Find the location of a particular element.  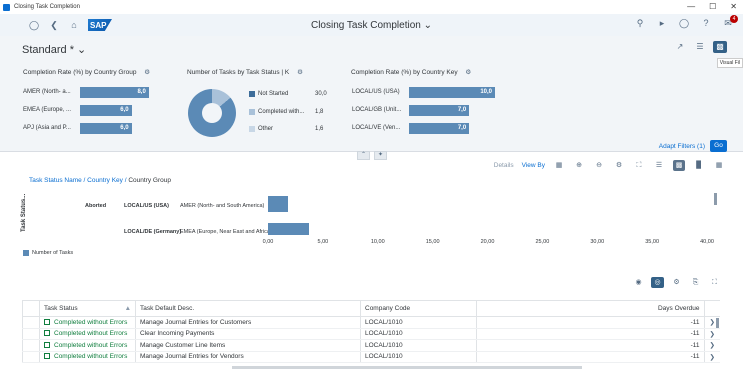

window-titlebar: Closing Task Completion — ☐ ✕ is located at coordinates (371, 7).